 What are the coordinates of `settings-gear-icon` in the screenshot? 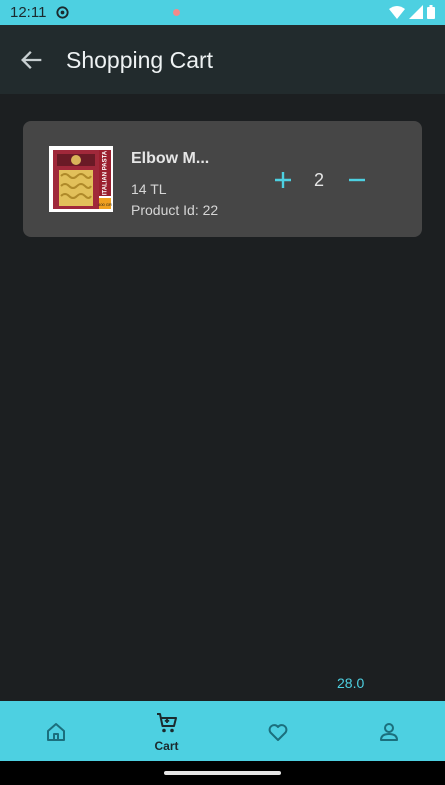 It's located at (62, 12).